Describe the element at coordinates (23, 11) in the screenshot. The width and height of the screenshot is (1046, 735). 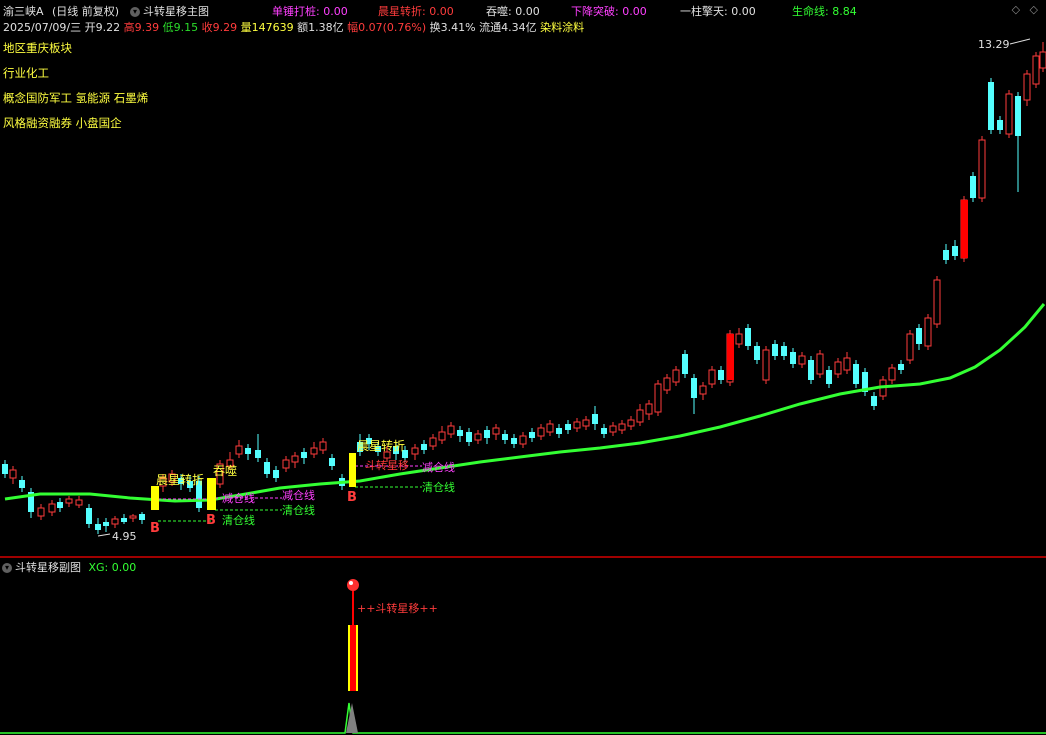
I see `stock-name: 渝三峡A` at that location.